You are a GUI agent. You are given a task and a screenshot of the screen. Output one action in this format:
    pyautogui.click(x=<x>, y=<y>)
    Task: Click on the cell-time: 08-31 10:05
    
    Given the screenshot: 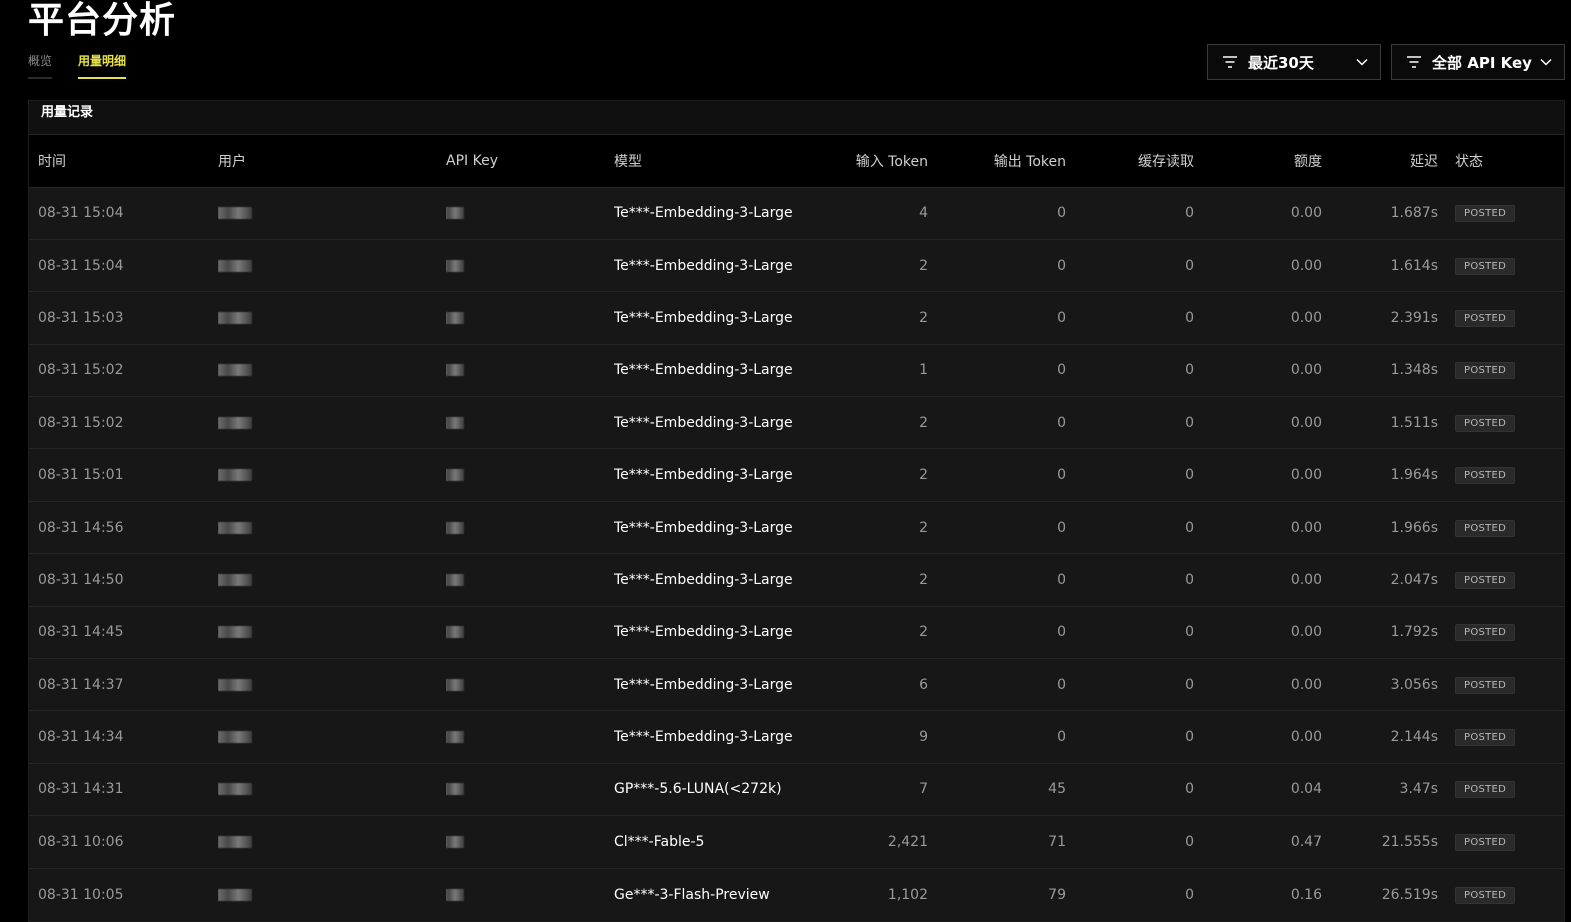 What is the action you would take?
    pyautogui.click(x=81, y=894)
    